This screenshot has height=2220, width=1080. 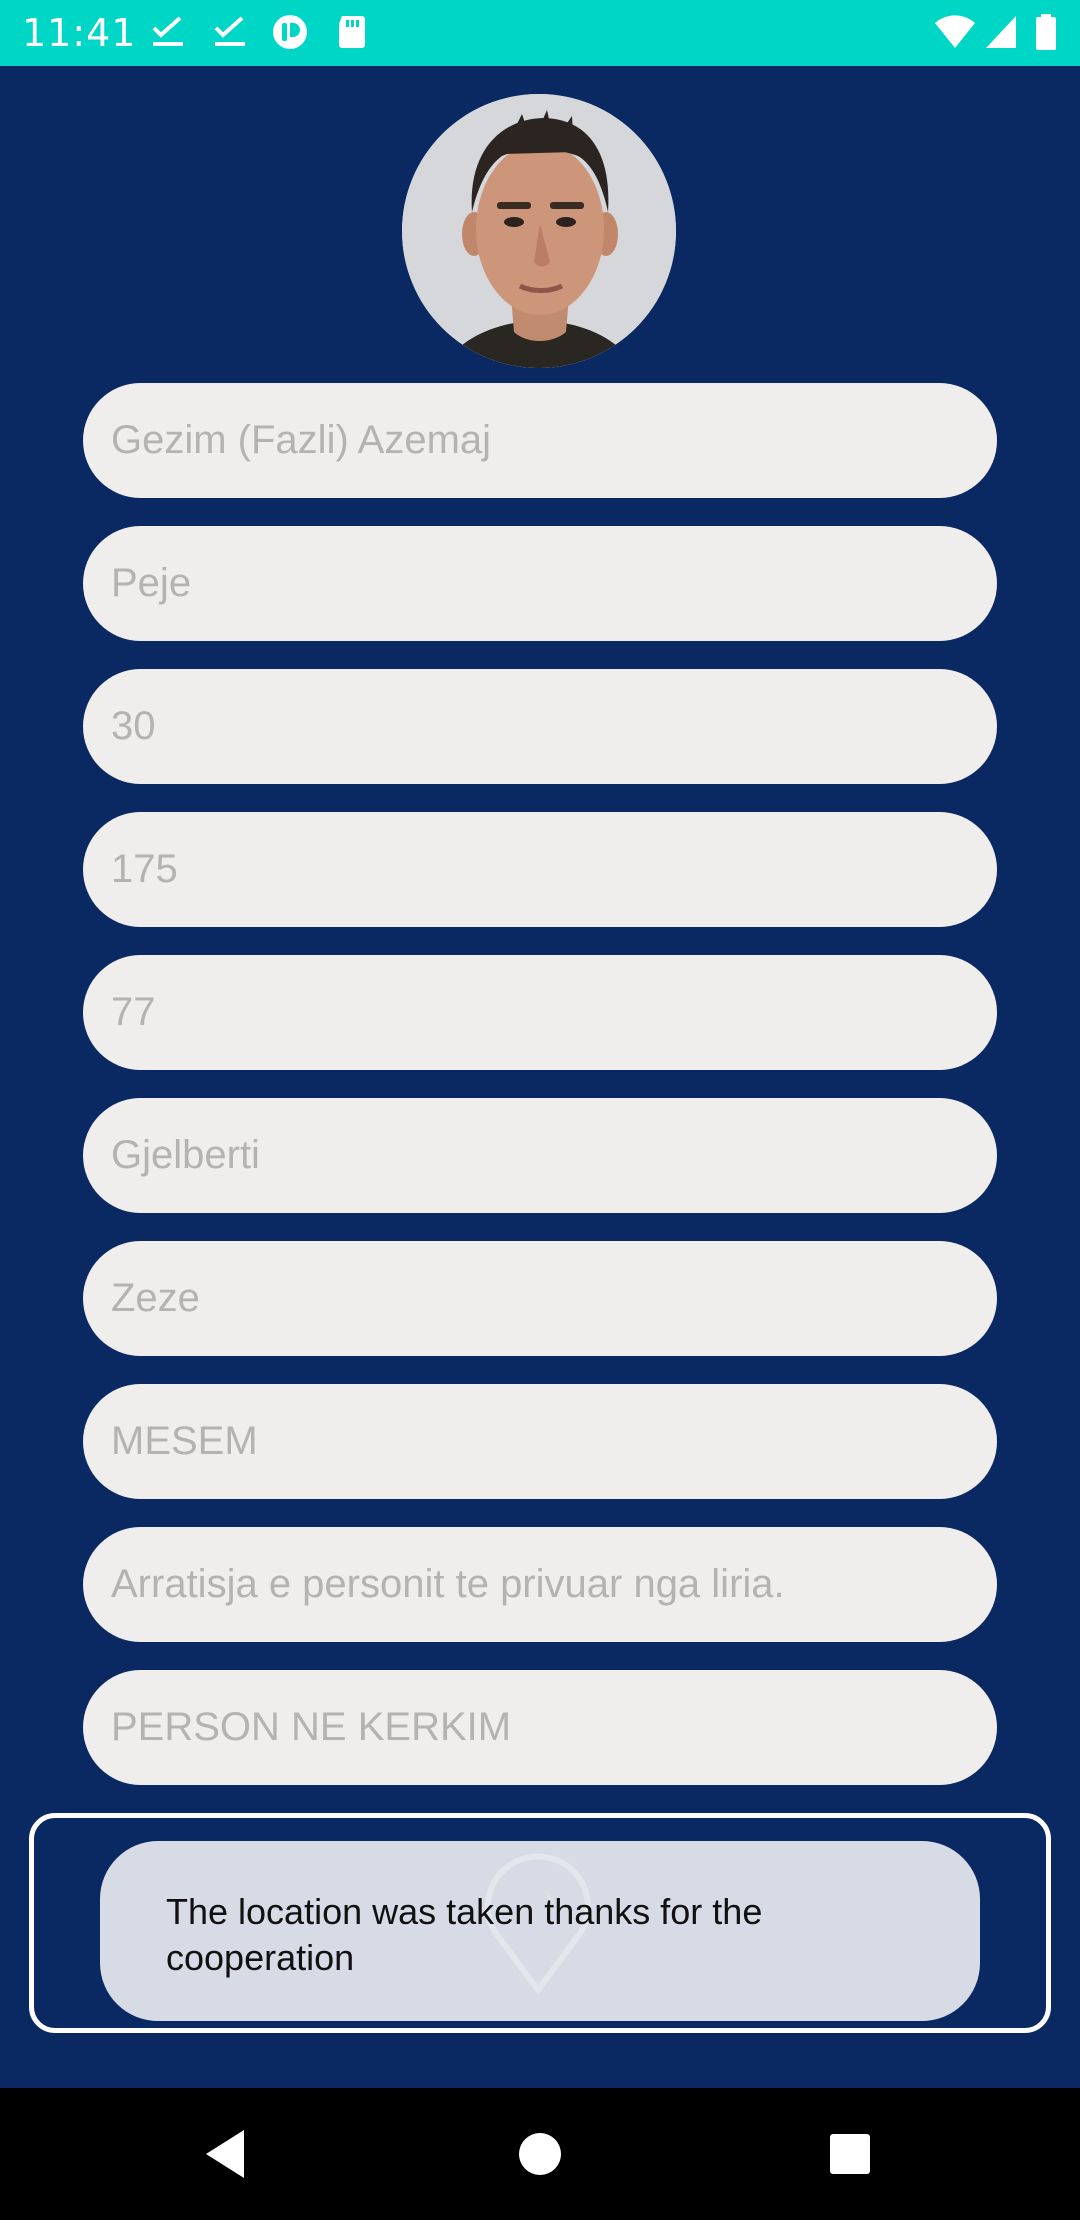 What do you see at coordinates (540, 1298) in the screenshot?
I see `hair-color-field: Zeze` at bounding box center [540, 1298].